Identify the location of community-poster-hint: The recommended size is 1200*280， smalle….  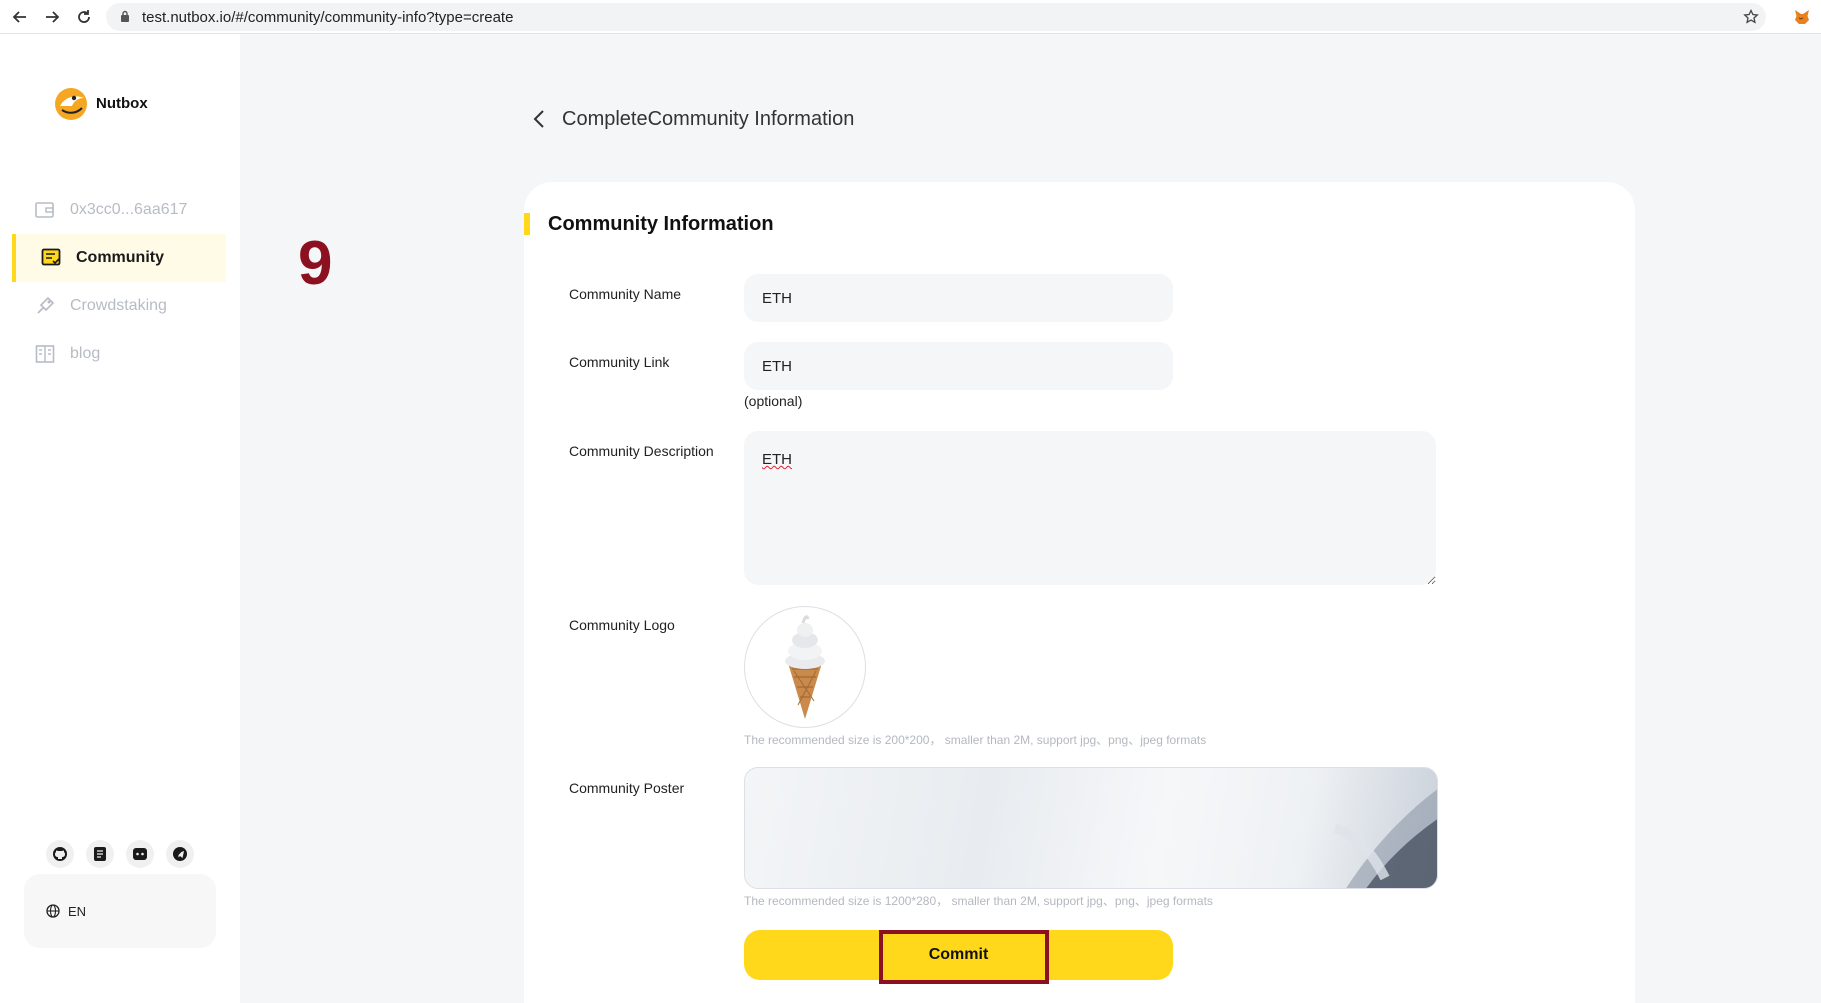
(978, 901).